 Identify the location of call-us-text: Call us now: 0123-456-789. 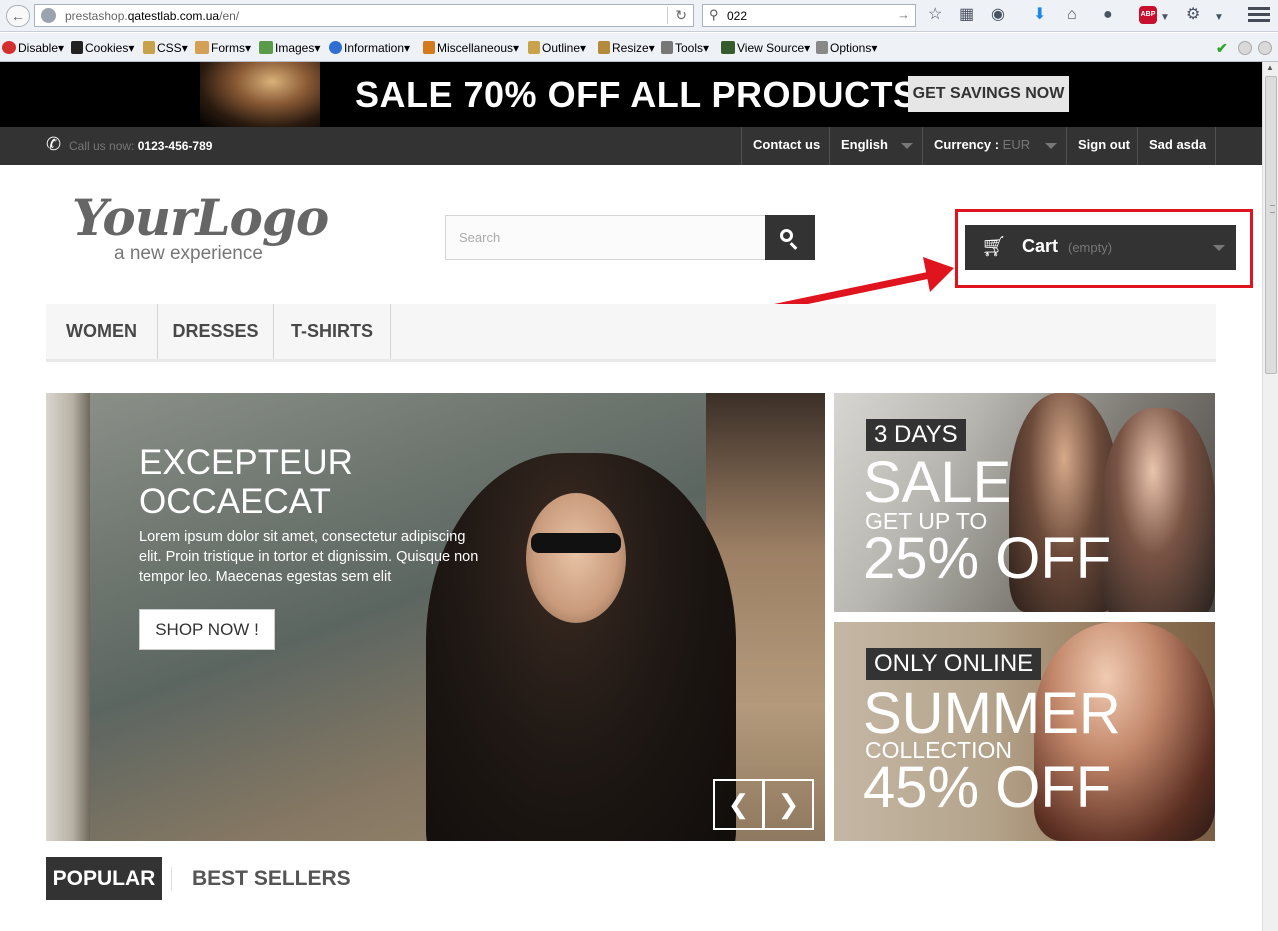
(141, 146).